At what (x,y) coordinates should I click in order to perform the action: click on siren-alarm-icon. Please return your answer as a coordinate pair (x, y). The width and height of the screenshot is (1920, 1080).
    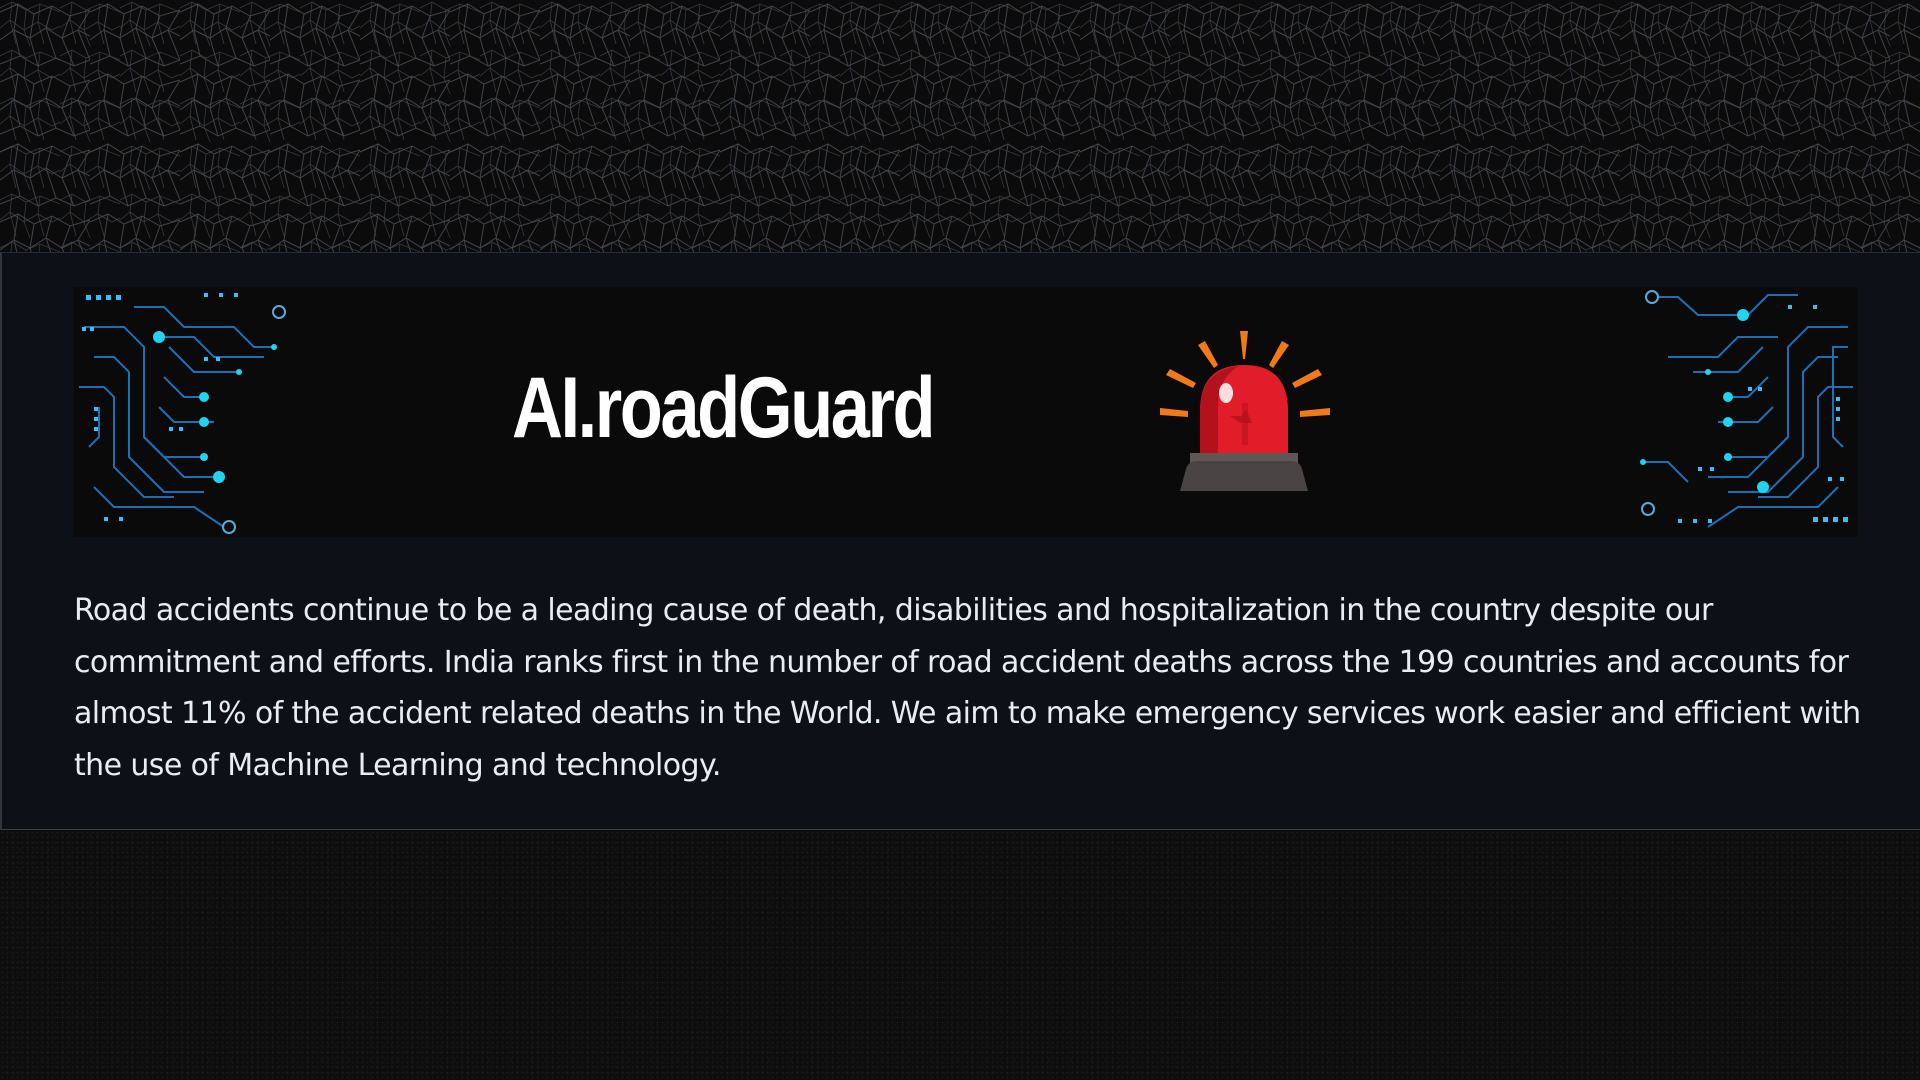
    Looking at the image, I should click on (1245, 411).